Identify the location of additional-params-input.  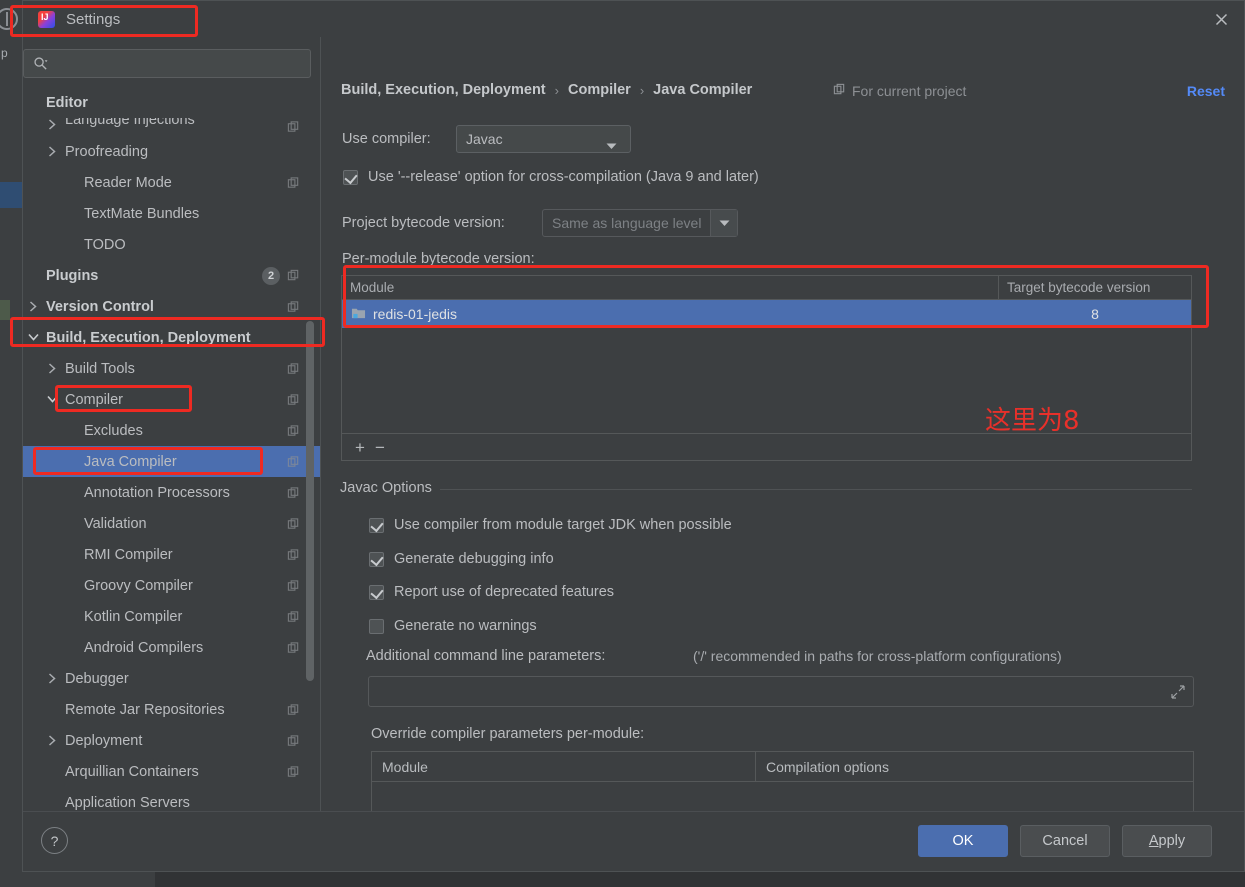
(781, 691).